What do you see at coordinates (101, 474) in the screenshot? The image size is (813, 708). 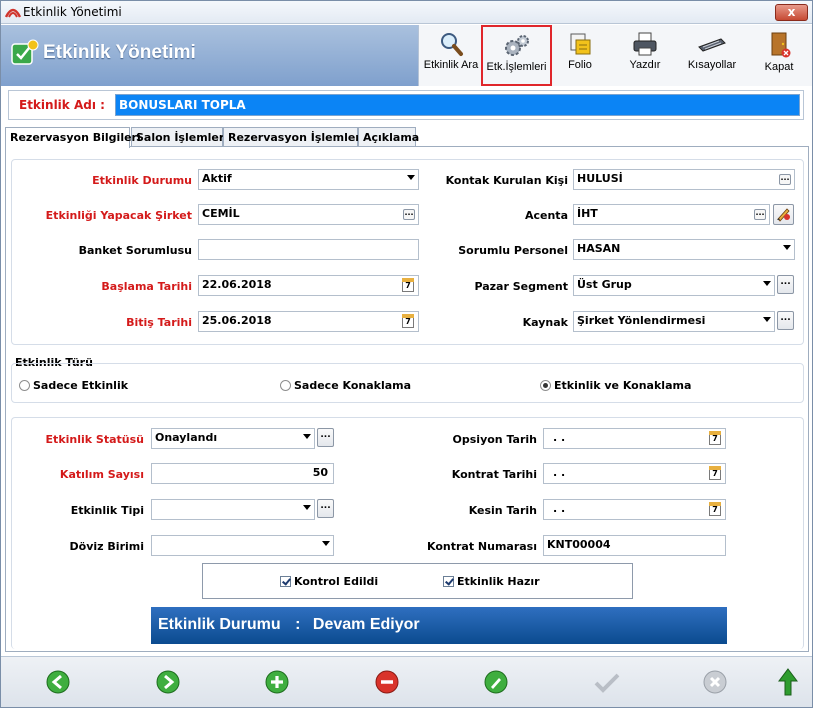 I see `katilim-sayisi-label: Katılım Sayısı` at bounding box center [101, 474].